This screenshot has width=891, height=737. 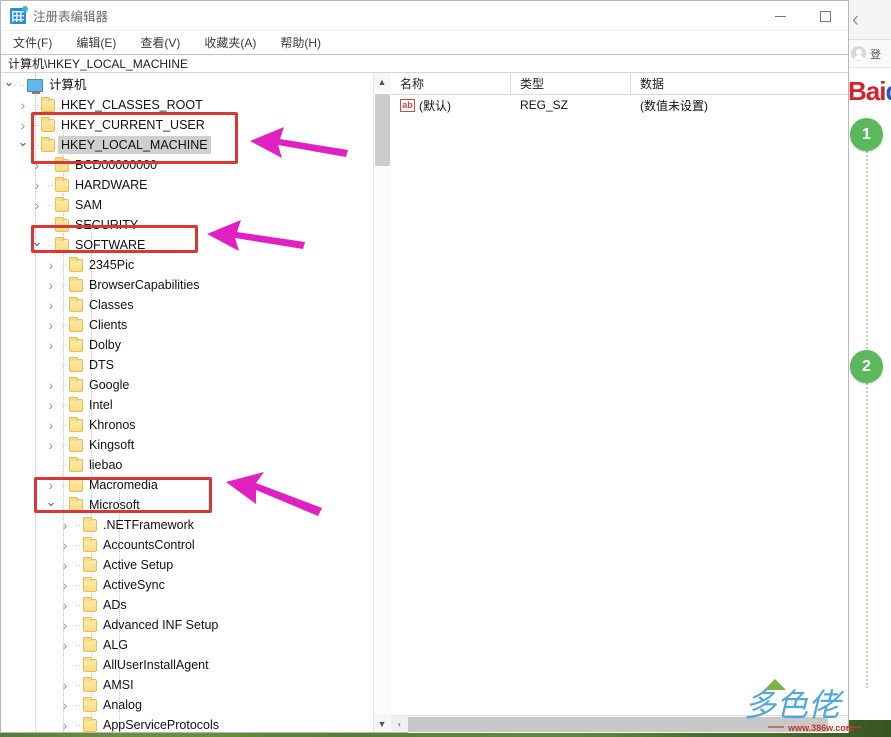 What do you see at coordinates (187, 625) in the screenshot?
I see `tree-item-advanced-inf-setup: Advanced INF Setup` at bounding box center [187, 625].